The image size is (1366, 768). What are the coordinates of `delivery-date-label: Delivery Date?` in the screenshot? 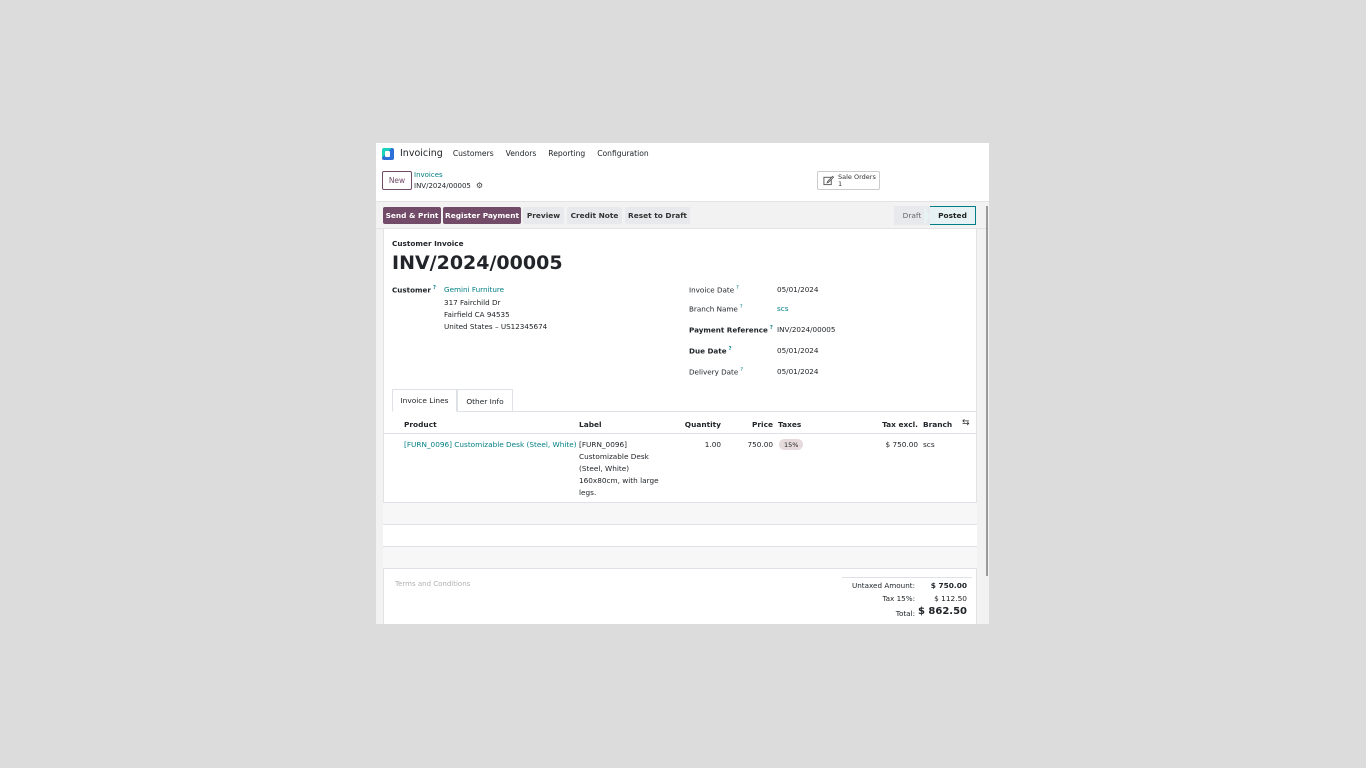 It's located at (716, 372).